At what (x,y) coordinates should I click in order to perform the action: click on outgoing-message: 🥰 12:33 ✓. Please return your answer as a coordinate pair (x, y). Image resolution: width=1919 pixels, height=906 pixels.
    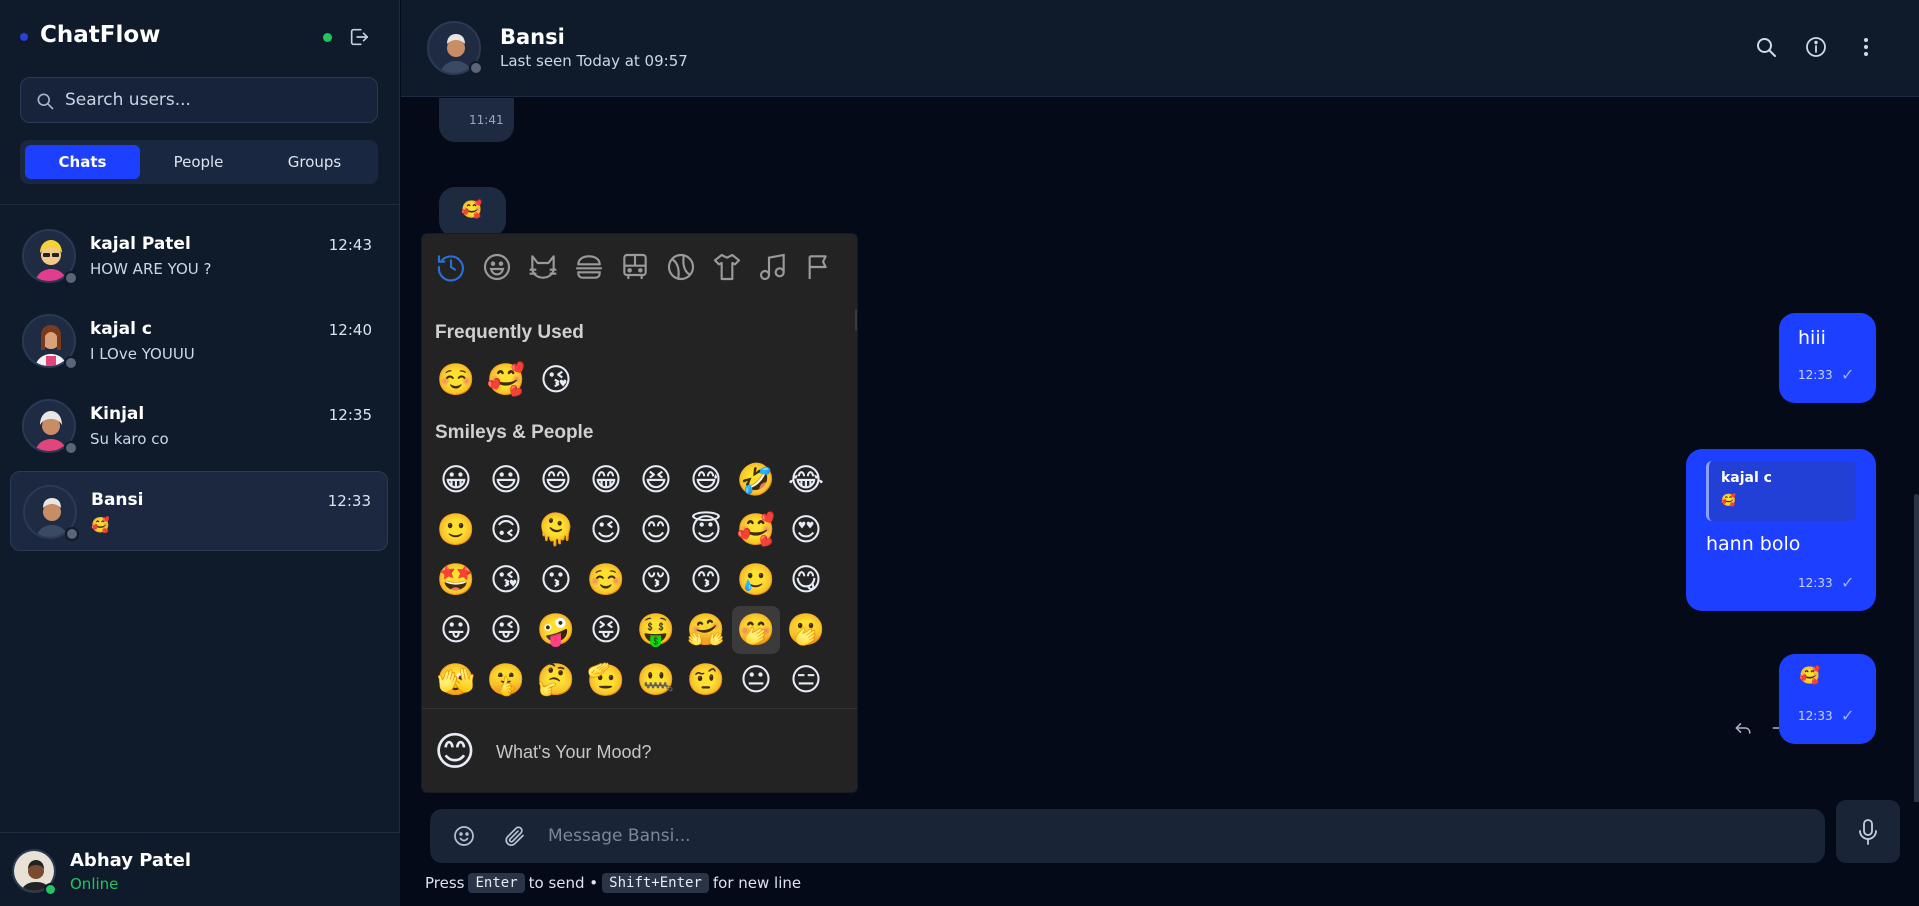
    Looking at the image, I should click on (1827, 699).